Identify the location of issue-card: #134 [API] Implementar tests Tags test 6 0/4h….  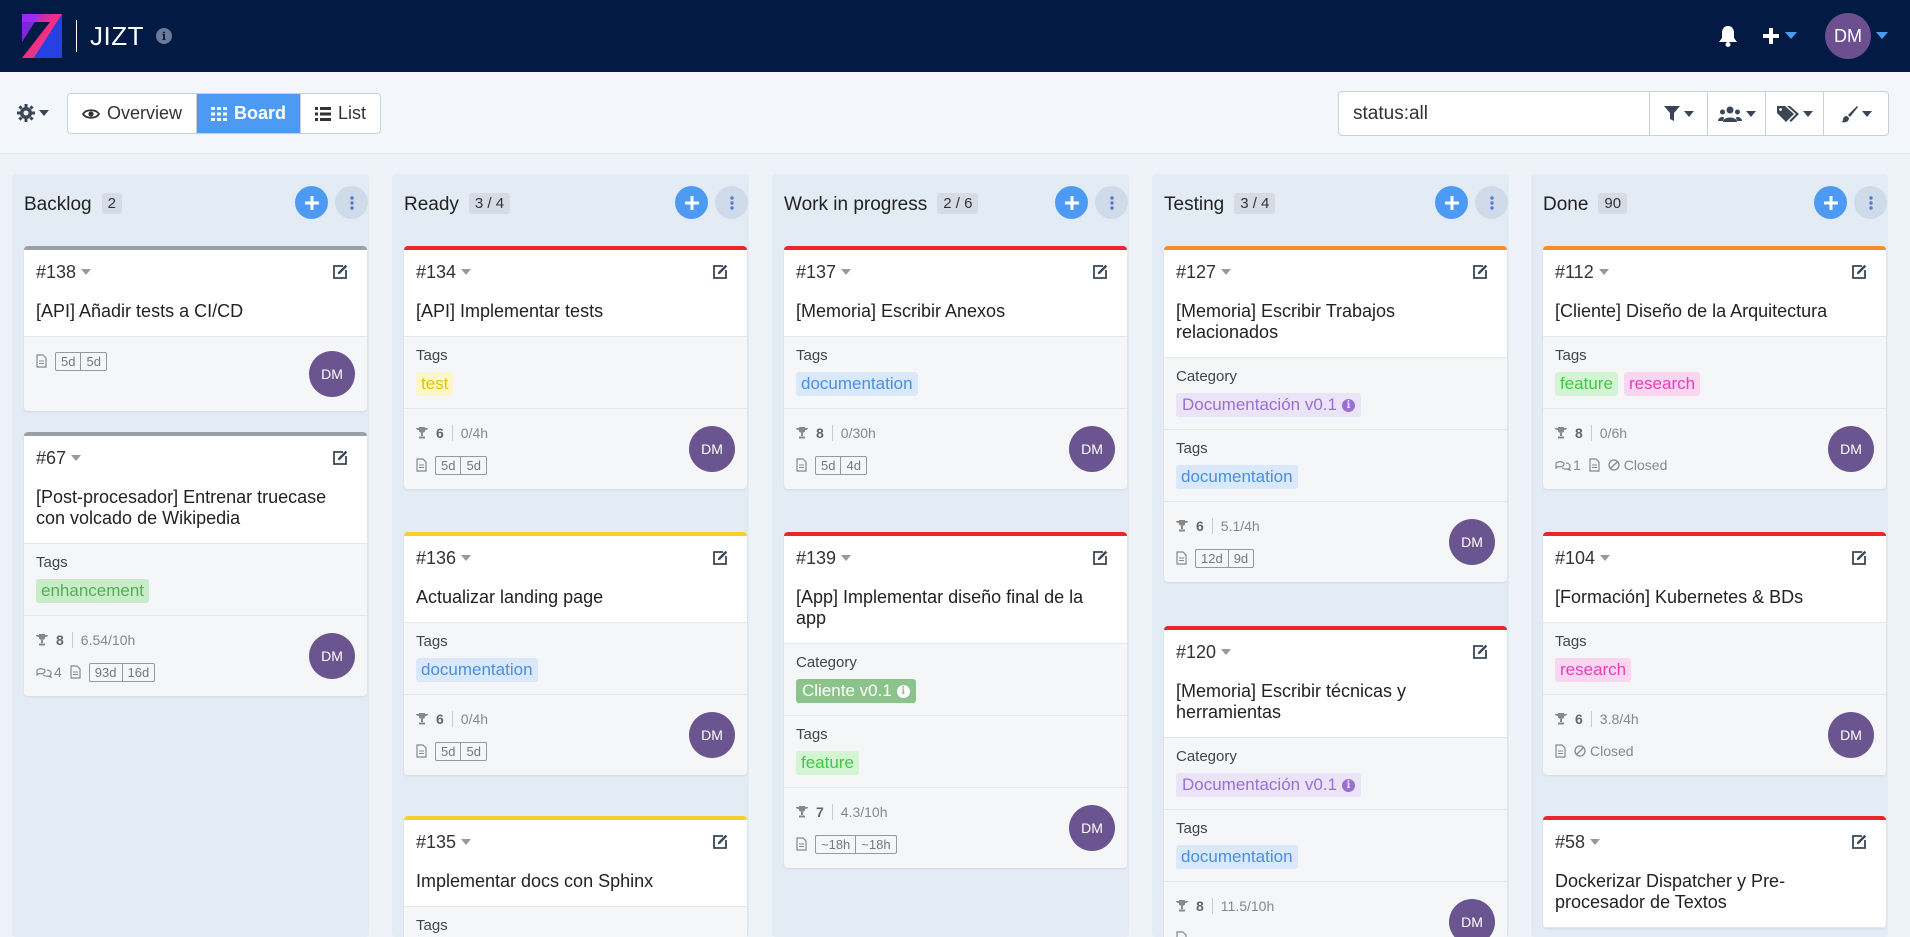
(575, 367).